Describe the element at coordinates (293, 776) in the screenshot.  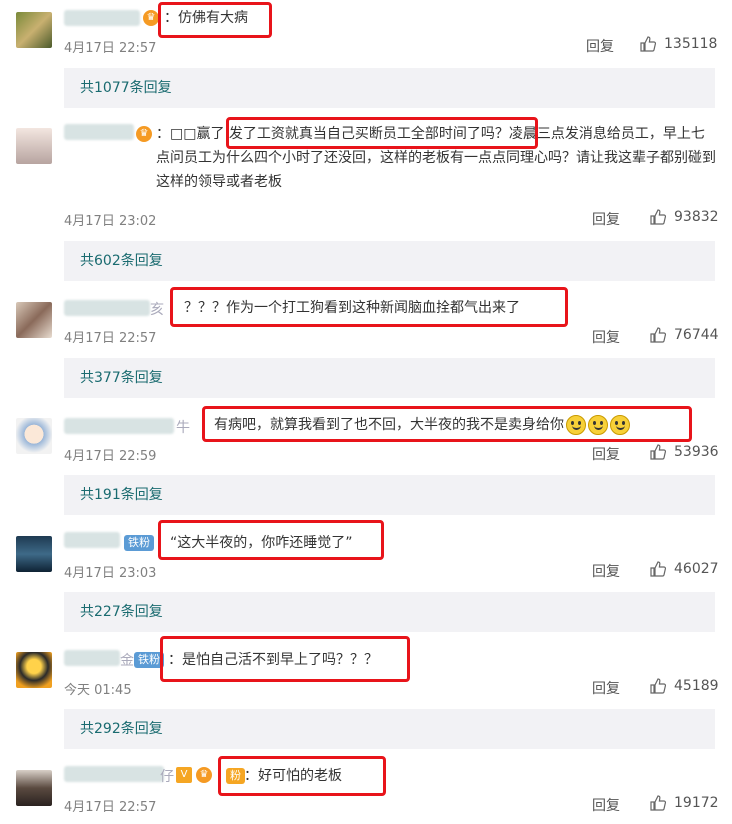
I see `comment-text: ：好可怕的老板` at that location.